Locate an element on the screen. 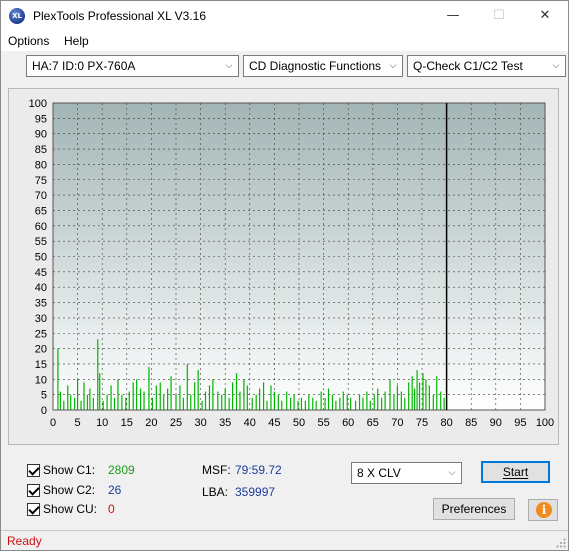 The width and height of the screenshot is (569, 551). status-text: Ready is located at coordinates (24, 541).